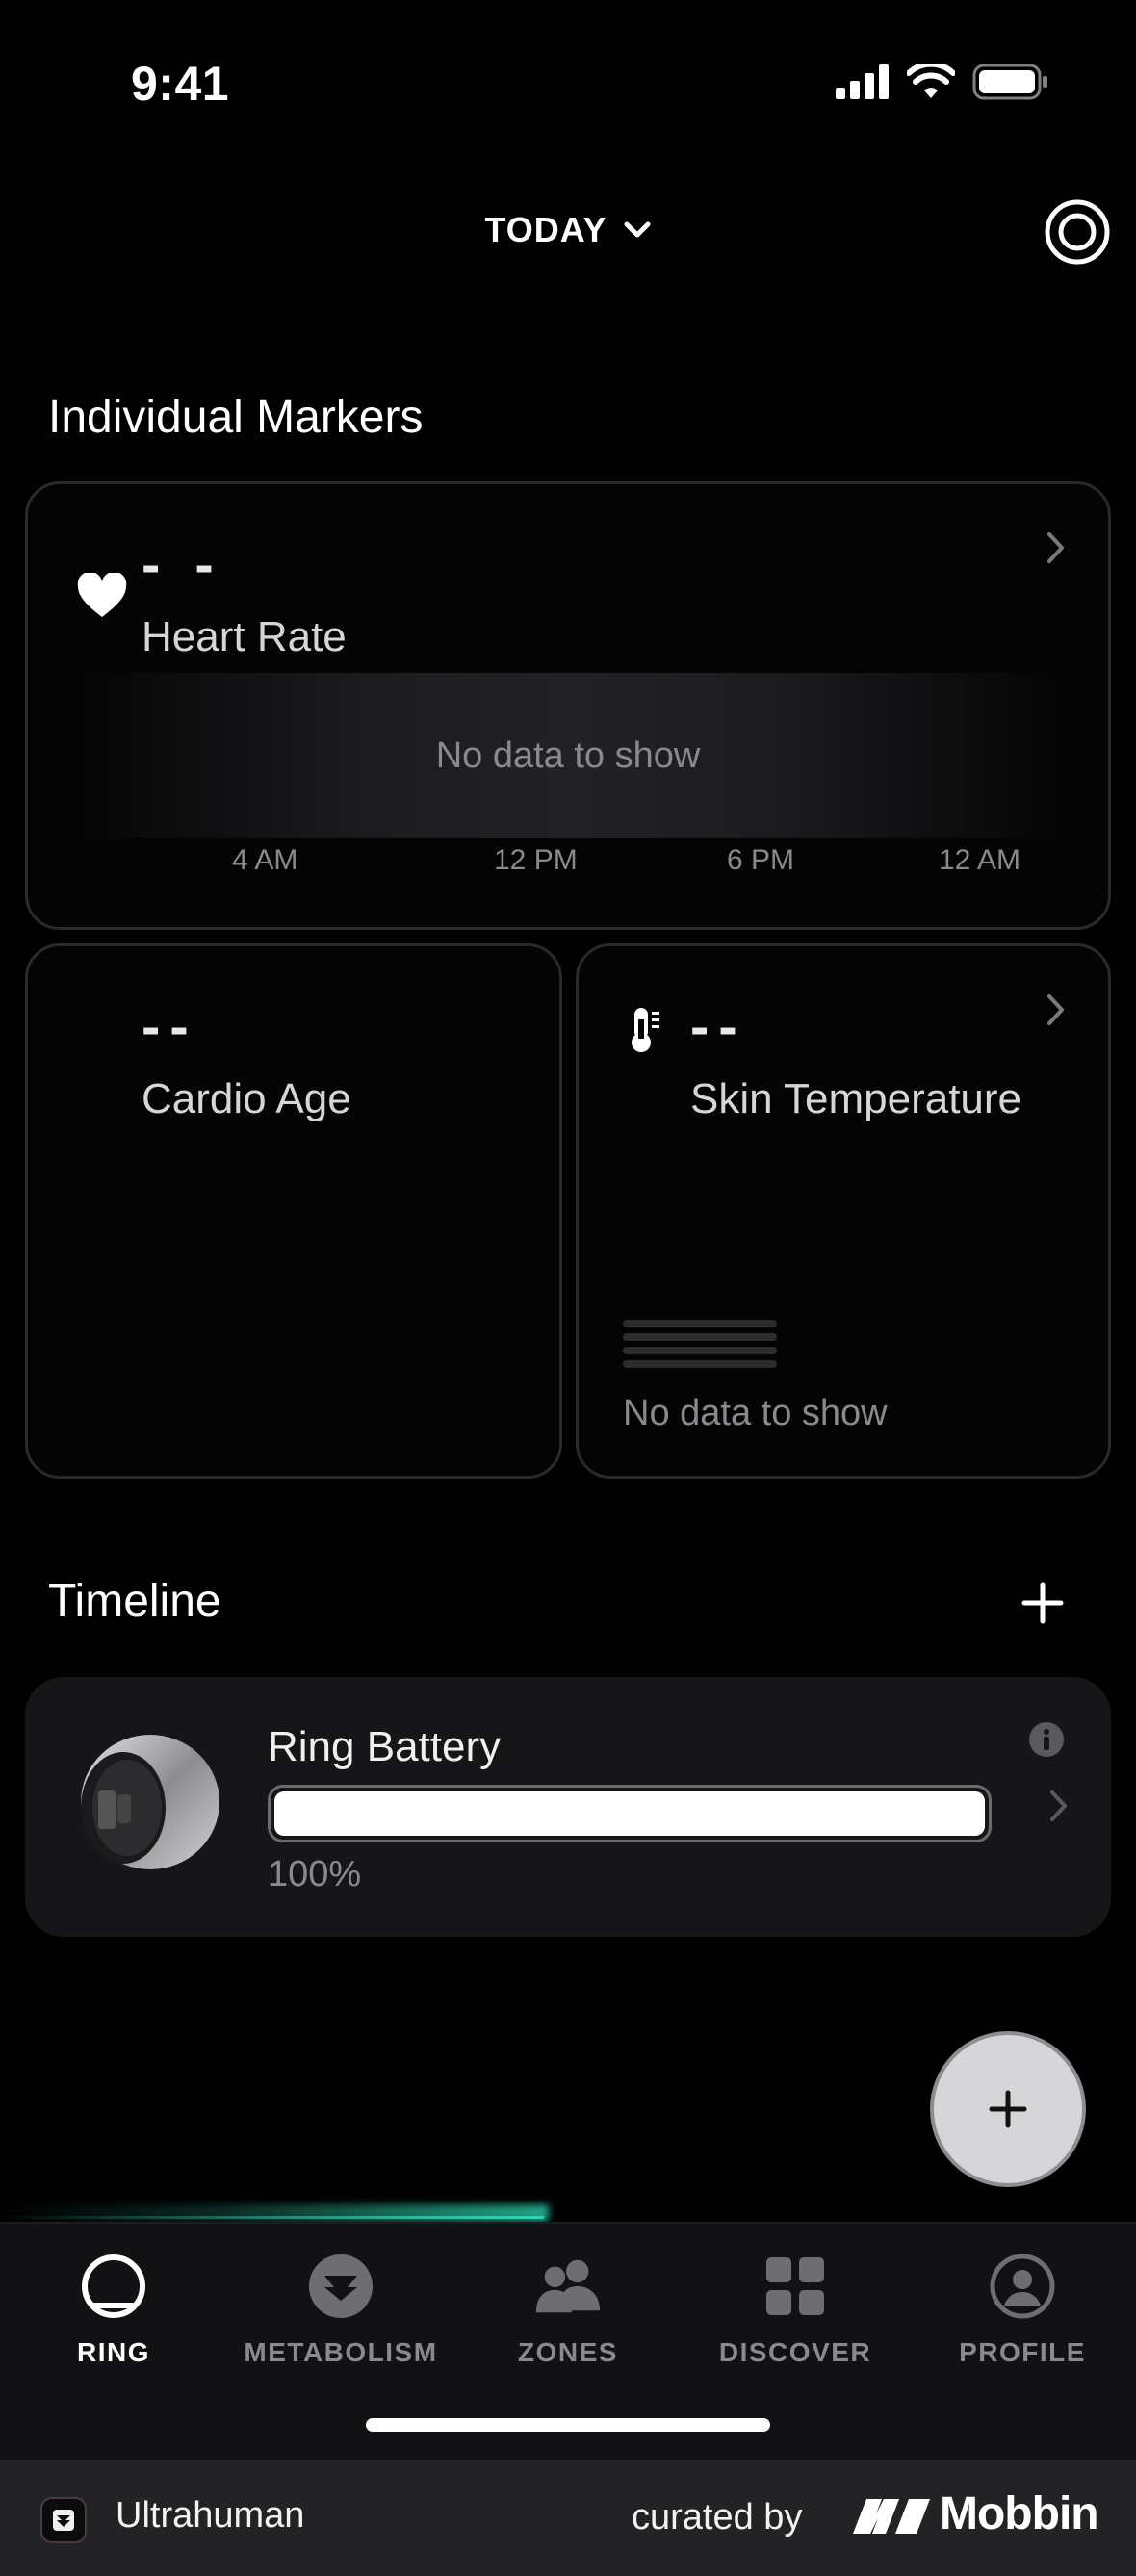 This screenshot has width=1136, height=2576. Describe the element at coordinates (761, 860) in the screenshot. I see `axis-tick: 6 PM` at that location.